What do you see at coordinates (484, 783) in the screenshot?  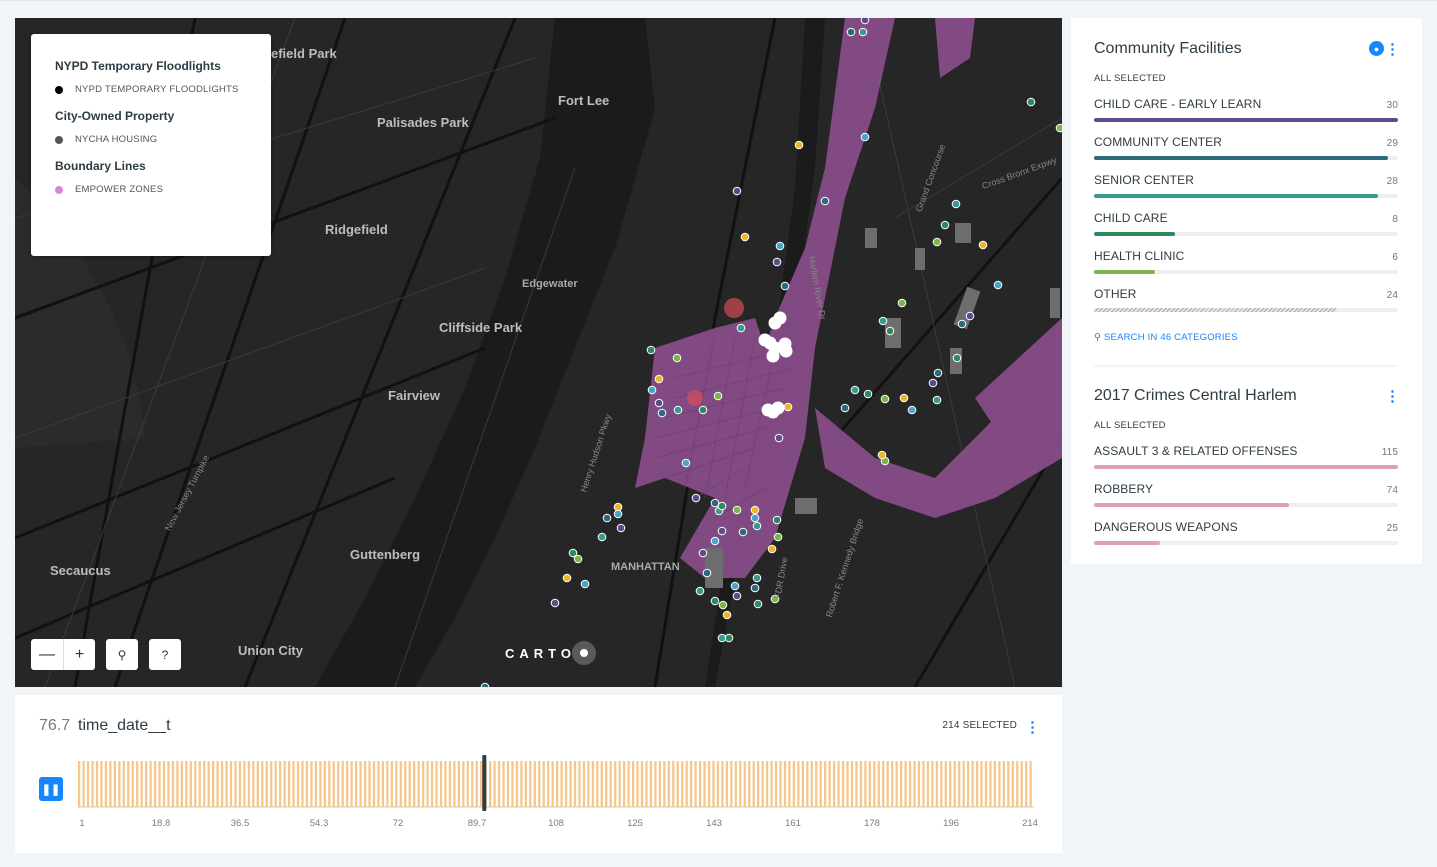 I see `time-scrubber-handle` at bounding box center [484, 783].